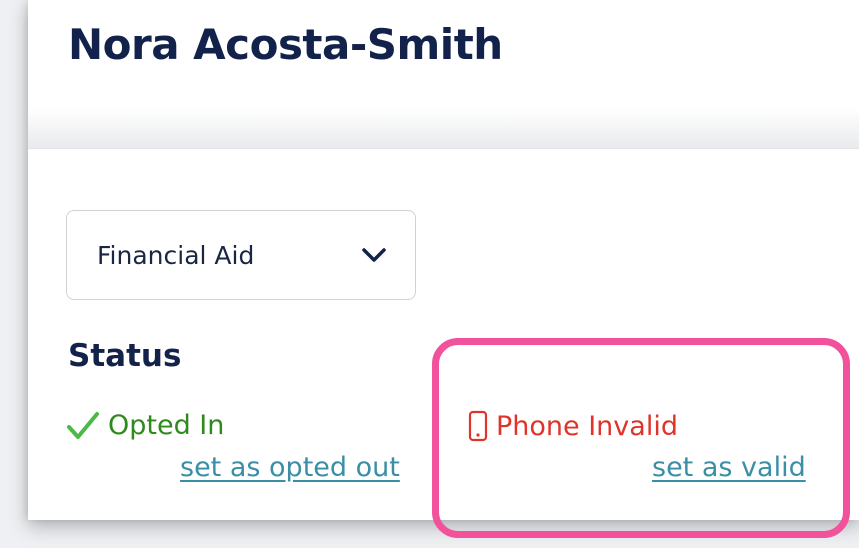  What do you see at coordinates (166, 425) in the screenshot?
I see `opt-in-label: Opted In` at bounding box center [166, 425].